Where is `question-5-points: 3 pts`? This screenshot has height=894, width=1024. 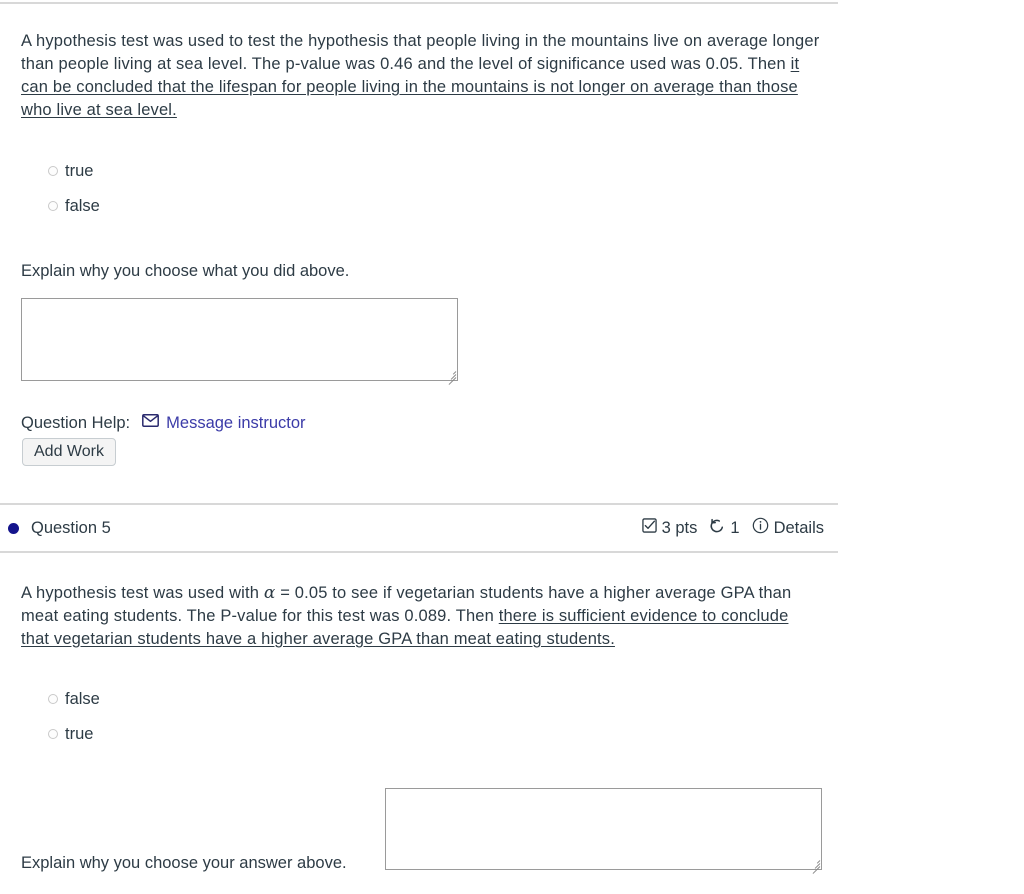 question-5-points: 3 pts is located at coordinates (669, 528).